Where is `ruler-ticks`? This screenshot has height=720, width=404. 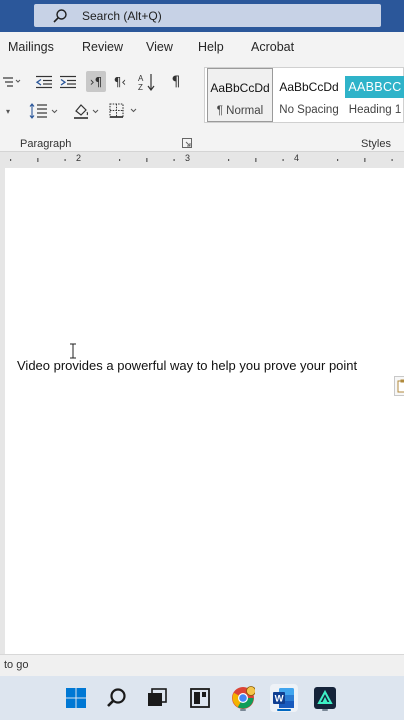
ruler-ticks is located at coordinates (201, 160).